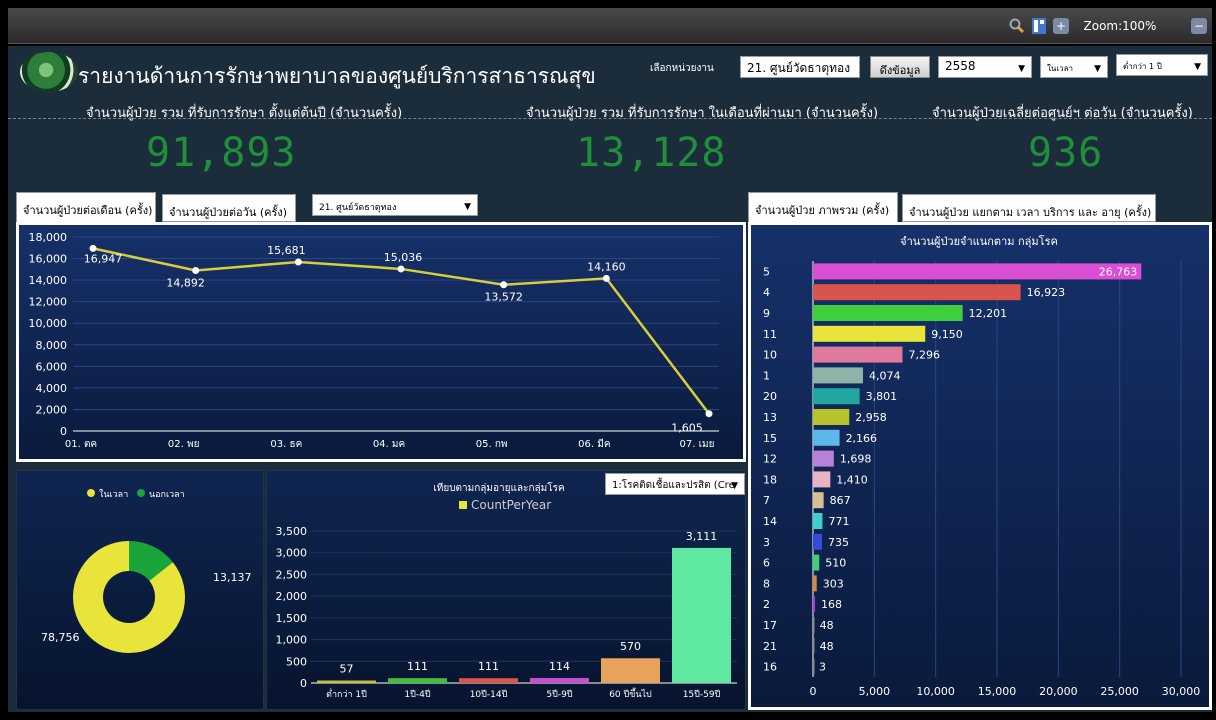  What do you see at coordinates (1046, 292) in the screenshot?
I see `bar-value-label: 16,923` at bounding box center [1046, 292].